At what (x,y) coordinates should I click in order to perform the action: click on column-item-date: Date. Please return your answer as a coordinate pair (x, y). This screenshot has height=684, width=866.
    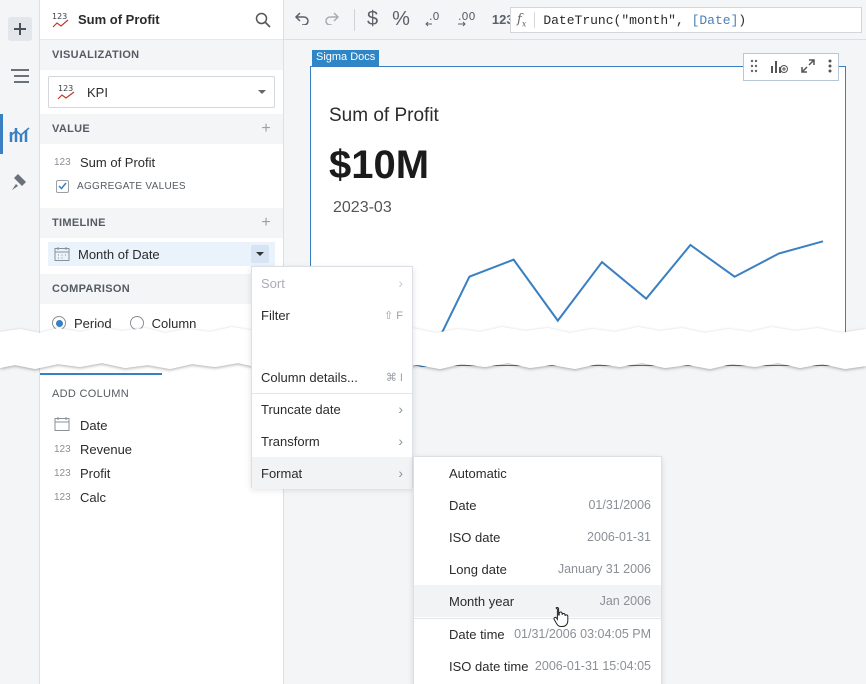
    Looking at the image, I should click on (93, 425).